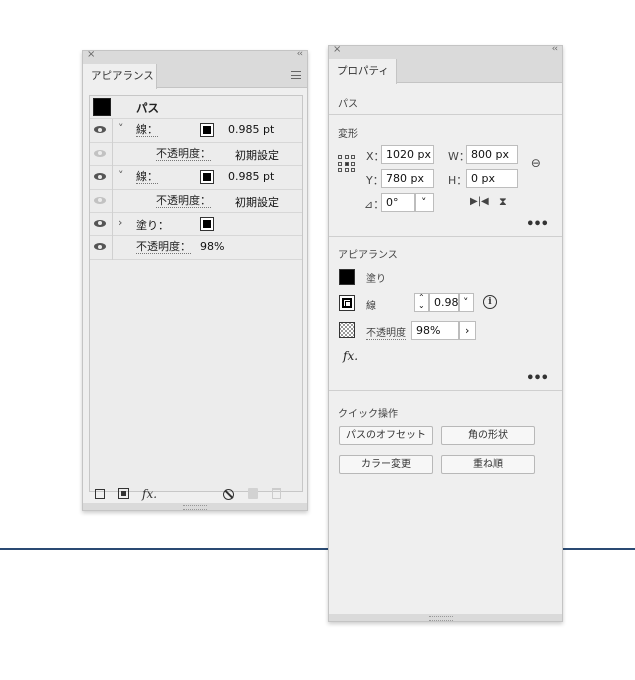 The height and width of the screenshot is (680, 635). I want to click on stroke-weight-stepper: ⌃ ⌄ 0.98 ˅, so click(444, 302).